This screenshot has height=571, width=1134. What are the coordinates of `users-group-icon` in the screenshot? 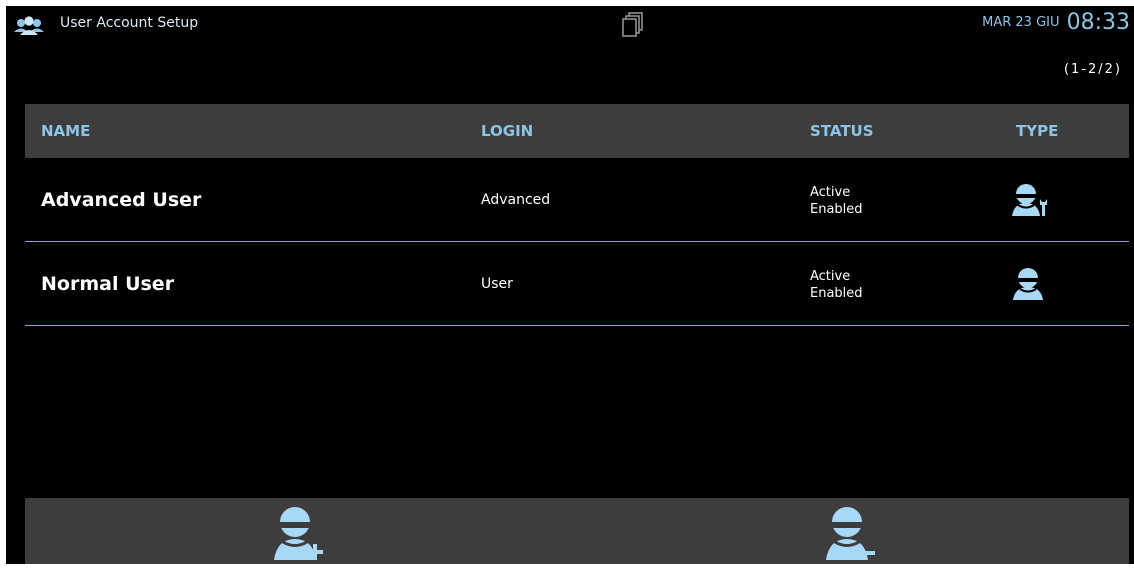 It's located at (29, 25).